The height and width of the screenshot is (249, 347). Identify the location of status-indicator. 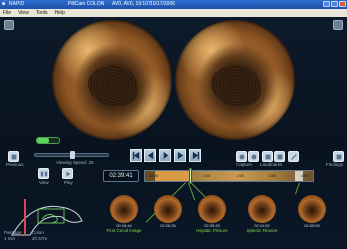
(48, 140).